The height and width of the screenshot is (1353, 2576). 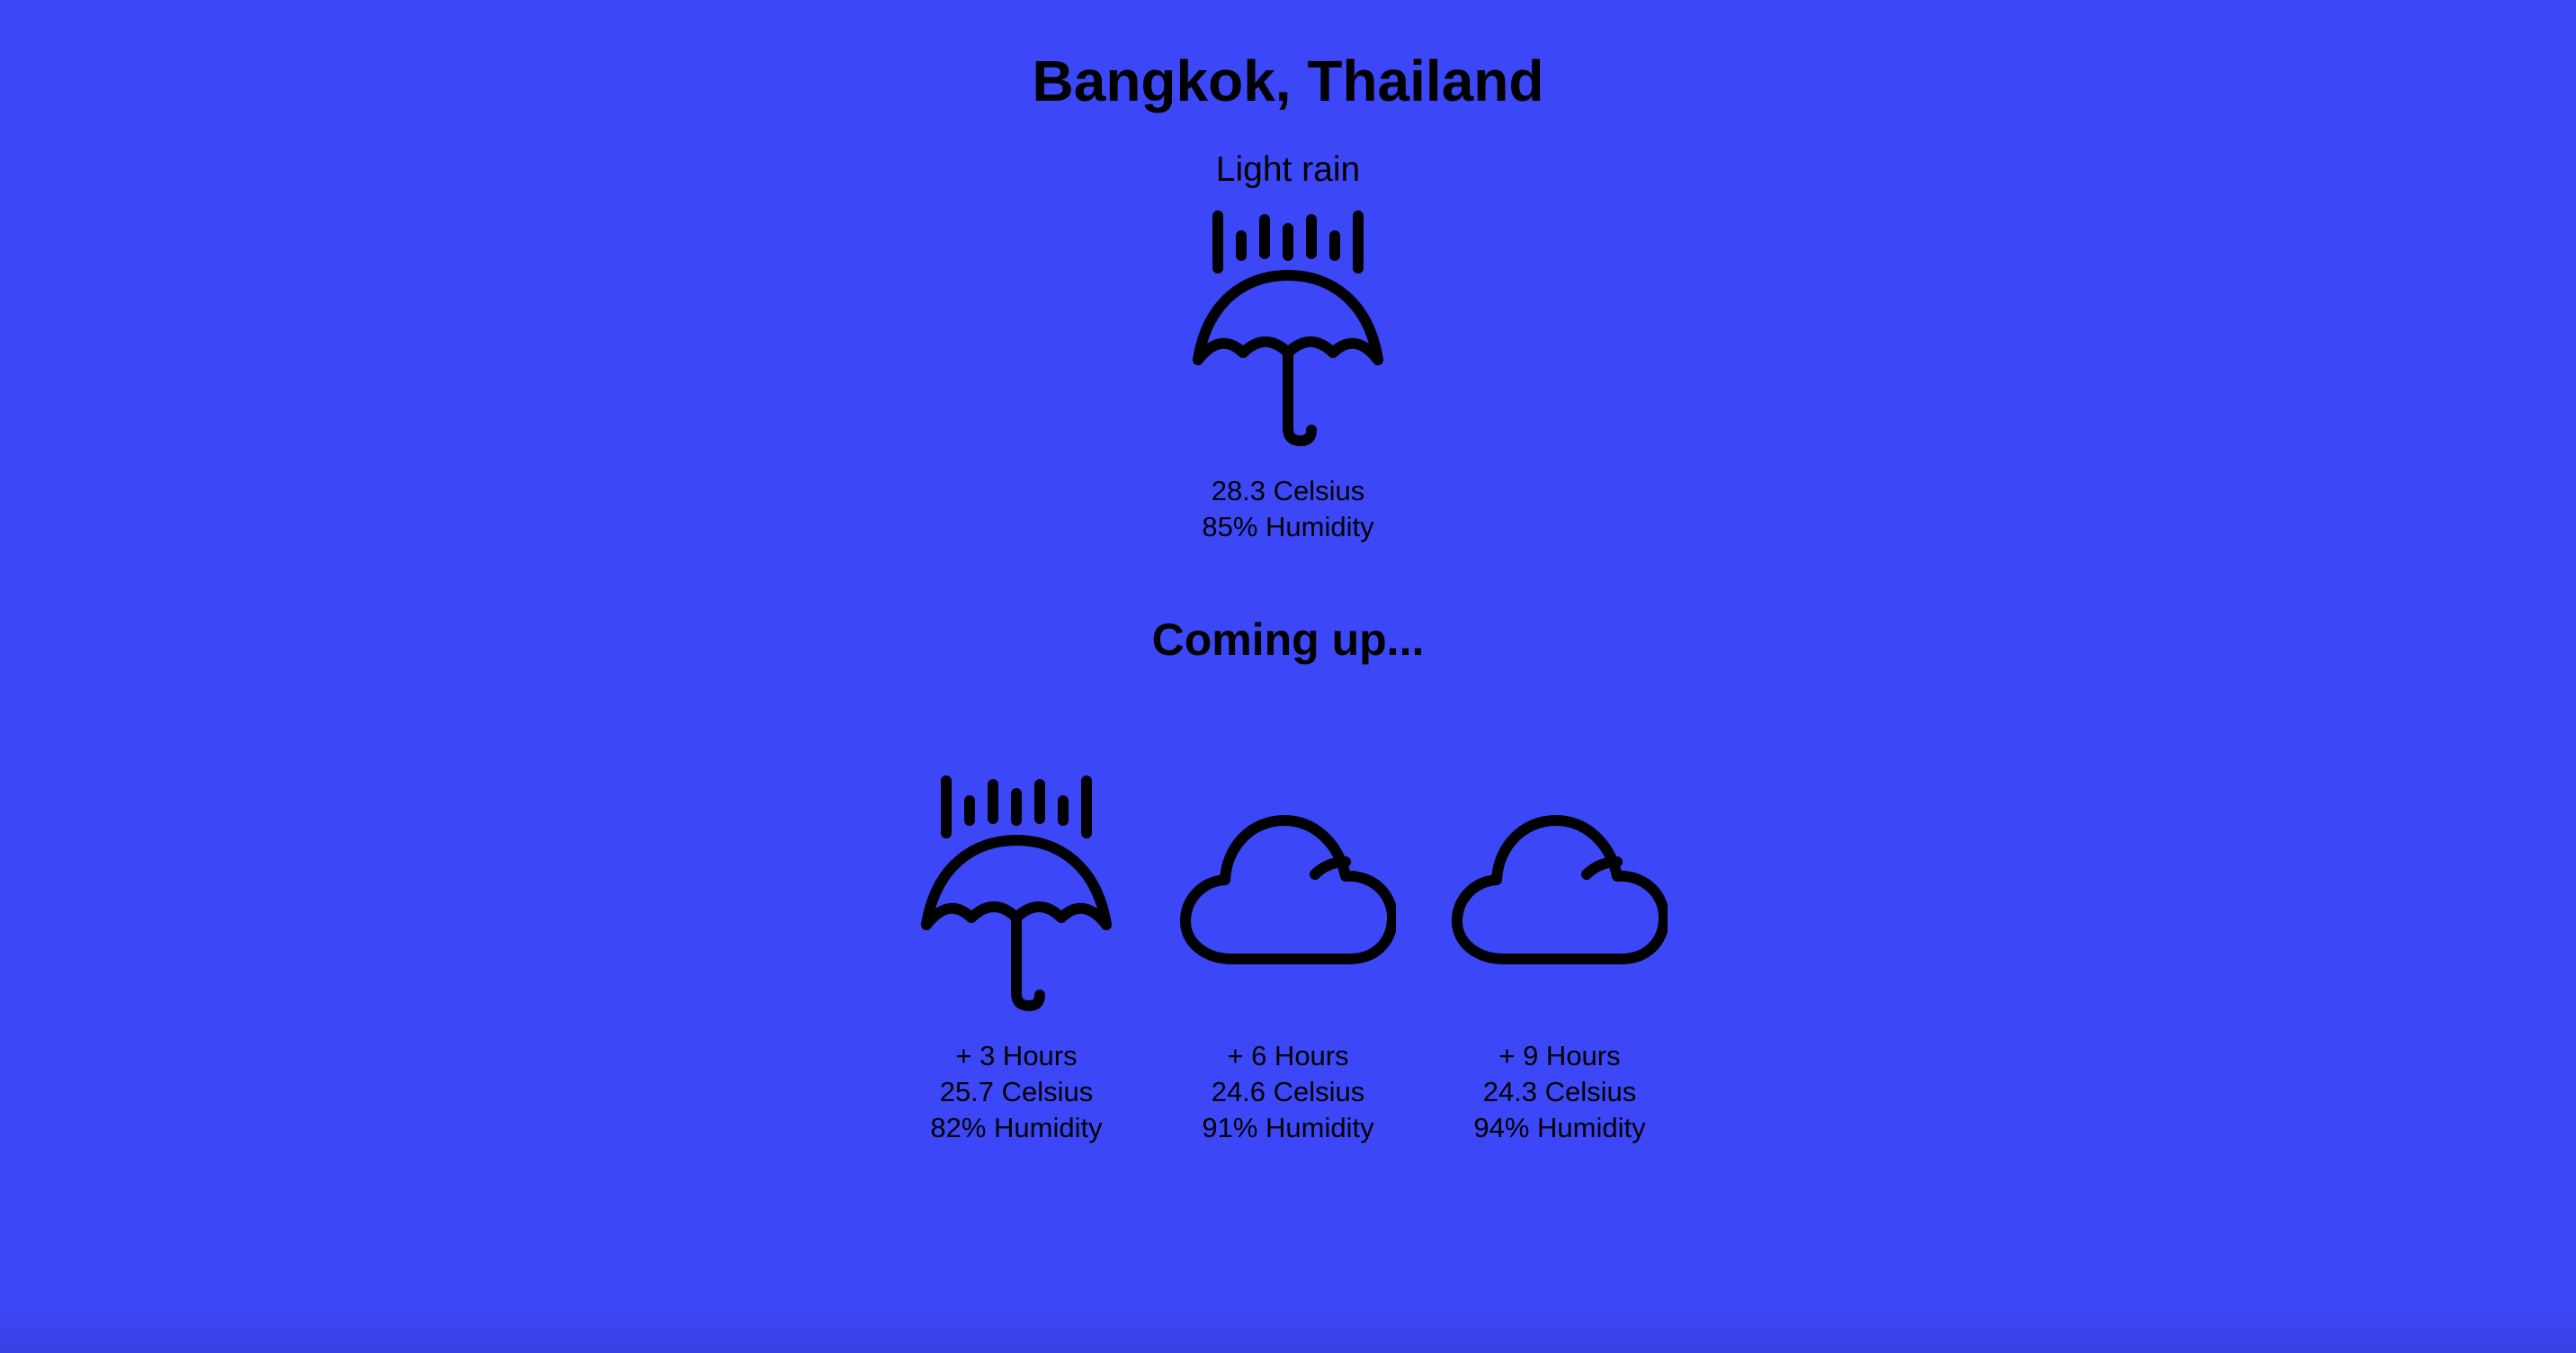 What do you see at coordinates (1288, 509) in the screenshot?
I see `current-stats: 28.3 Celsius 85% Humidity` at bounding box center [1288, 509].